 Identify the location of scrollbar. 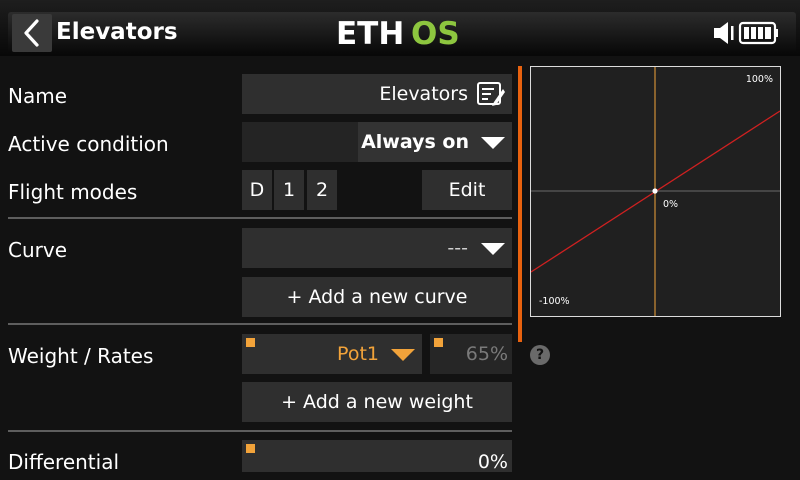
(520, 204).